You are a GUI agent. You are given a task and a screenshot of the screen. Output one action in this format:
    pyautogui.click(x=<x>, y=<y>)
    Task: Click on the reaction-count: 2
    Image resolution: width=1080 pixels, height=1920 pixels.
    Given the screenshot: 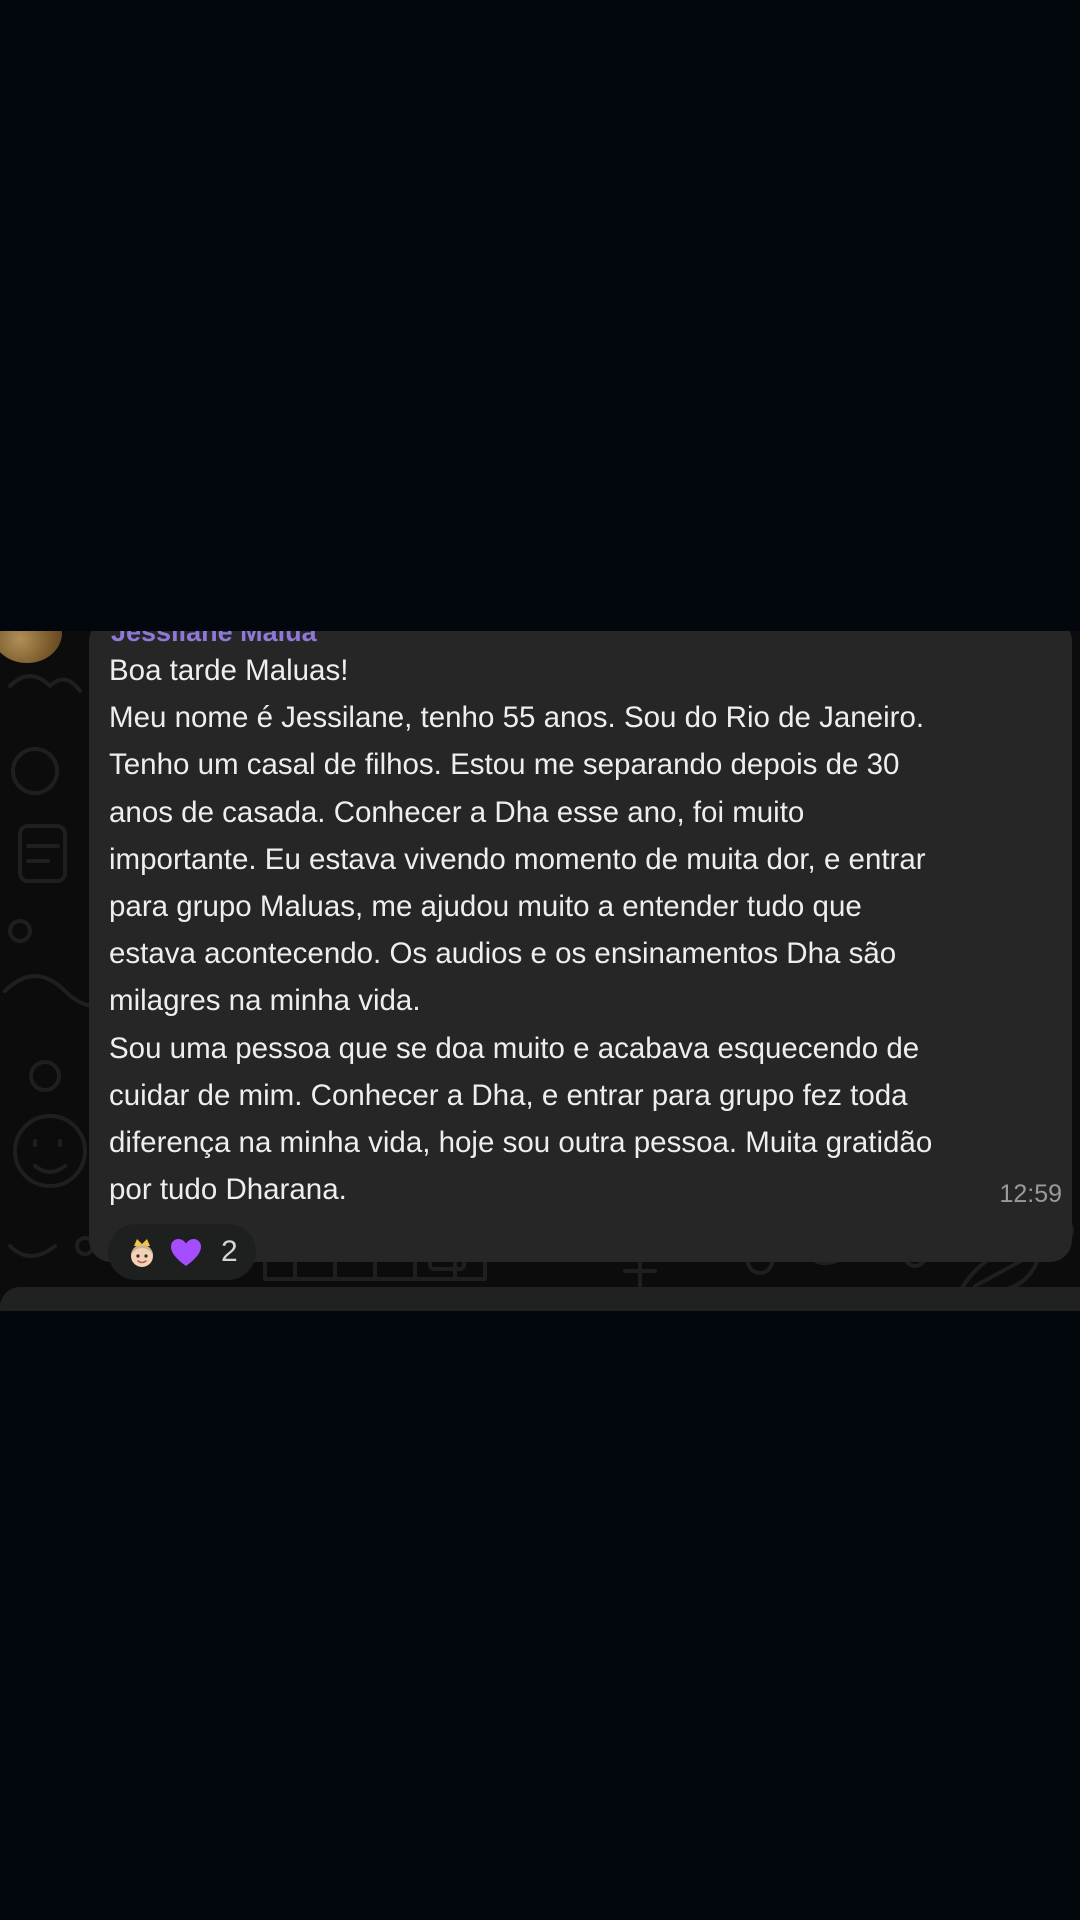 What is the action you would take?
    pyautogui.click(x=229, y=1251)
    